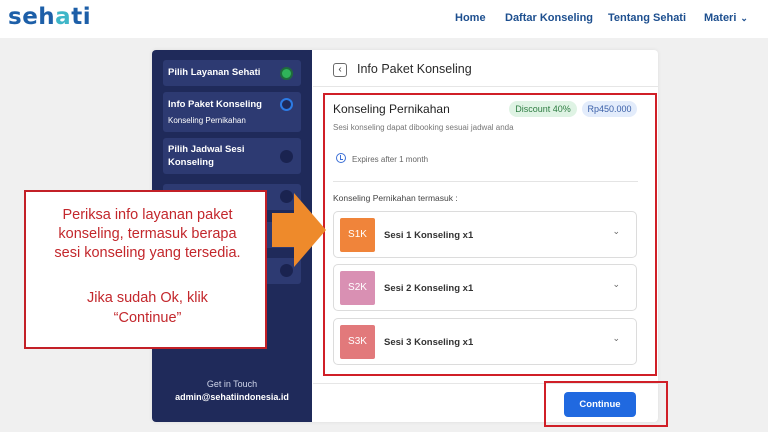  I want to click on callout-line: Periksa info layanan paket, so click(147, 215).